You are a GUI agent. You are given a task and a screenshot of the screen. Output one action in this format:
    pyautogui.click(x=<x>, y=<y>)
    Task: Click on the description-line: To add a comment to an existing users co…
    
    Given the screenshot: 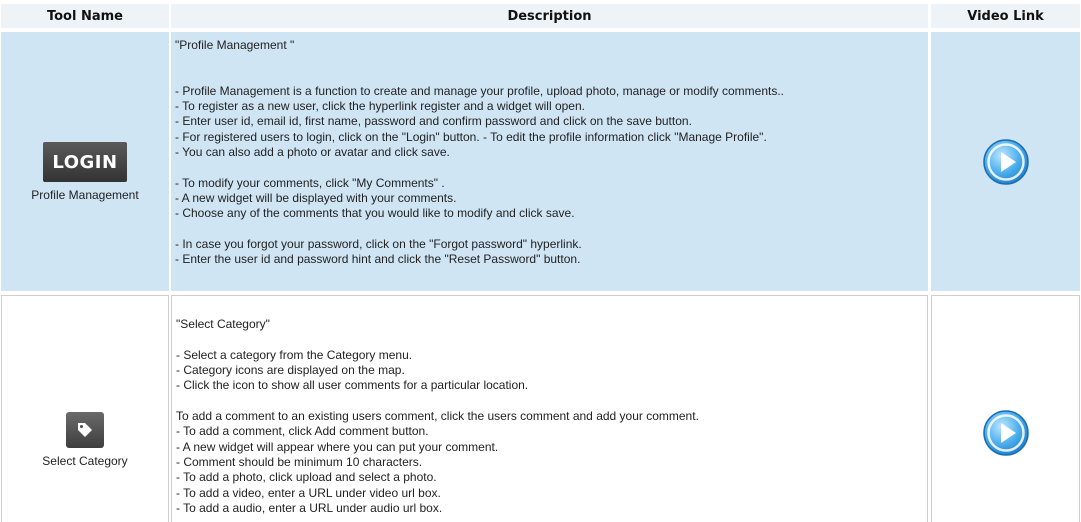 What is the action you would take?
    pyautogui.click(x=437, y=416)
    